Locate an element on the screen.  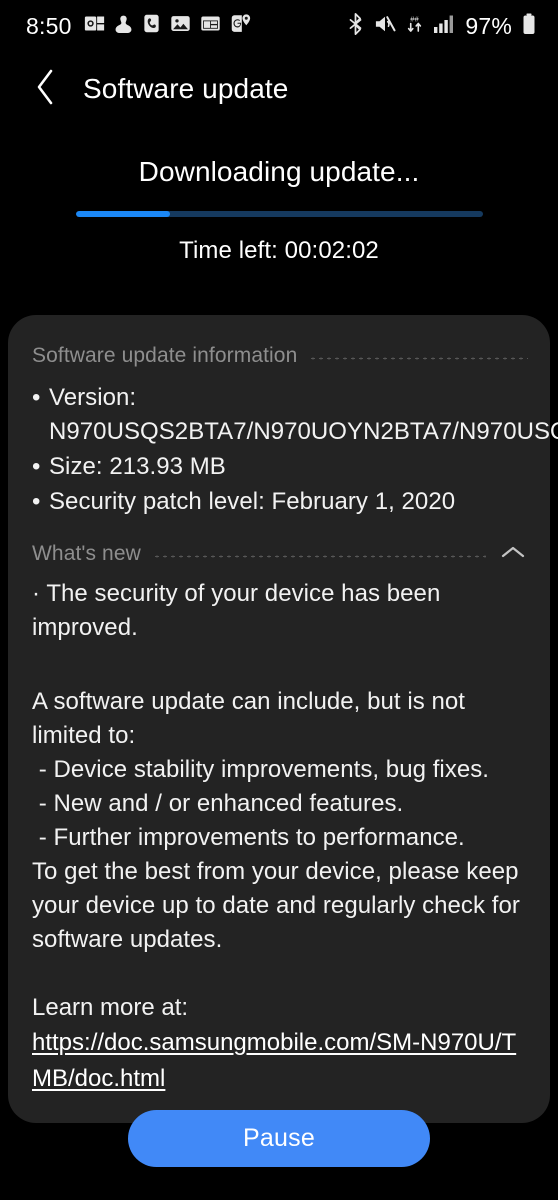
security-patch-value: Security patch level: February 1, 2020 is located at coordinates (252, 501).